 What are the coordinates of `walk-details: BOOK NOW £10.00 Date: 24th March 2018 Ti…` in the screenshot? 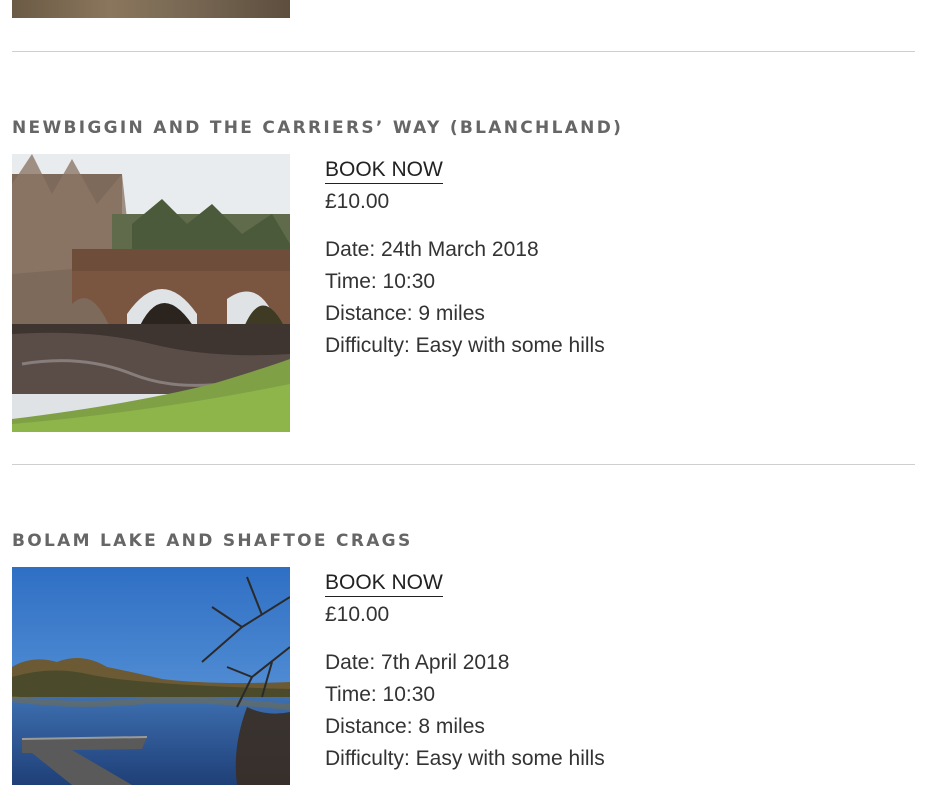 It's located at (465, 258).